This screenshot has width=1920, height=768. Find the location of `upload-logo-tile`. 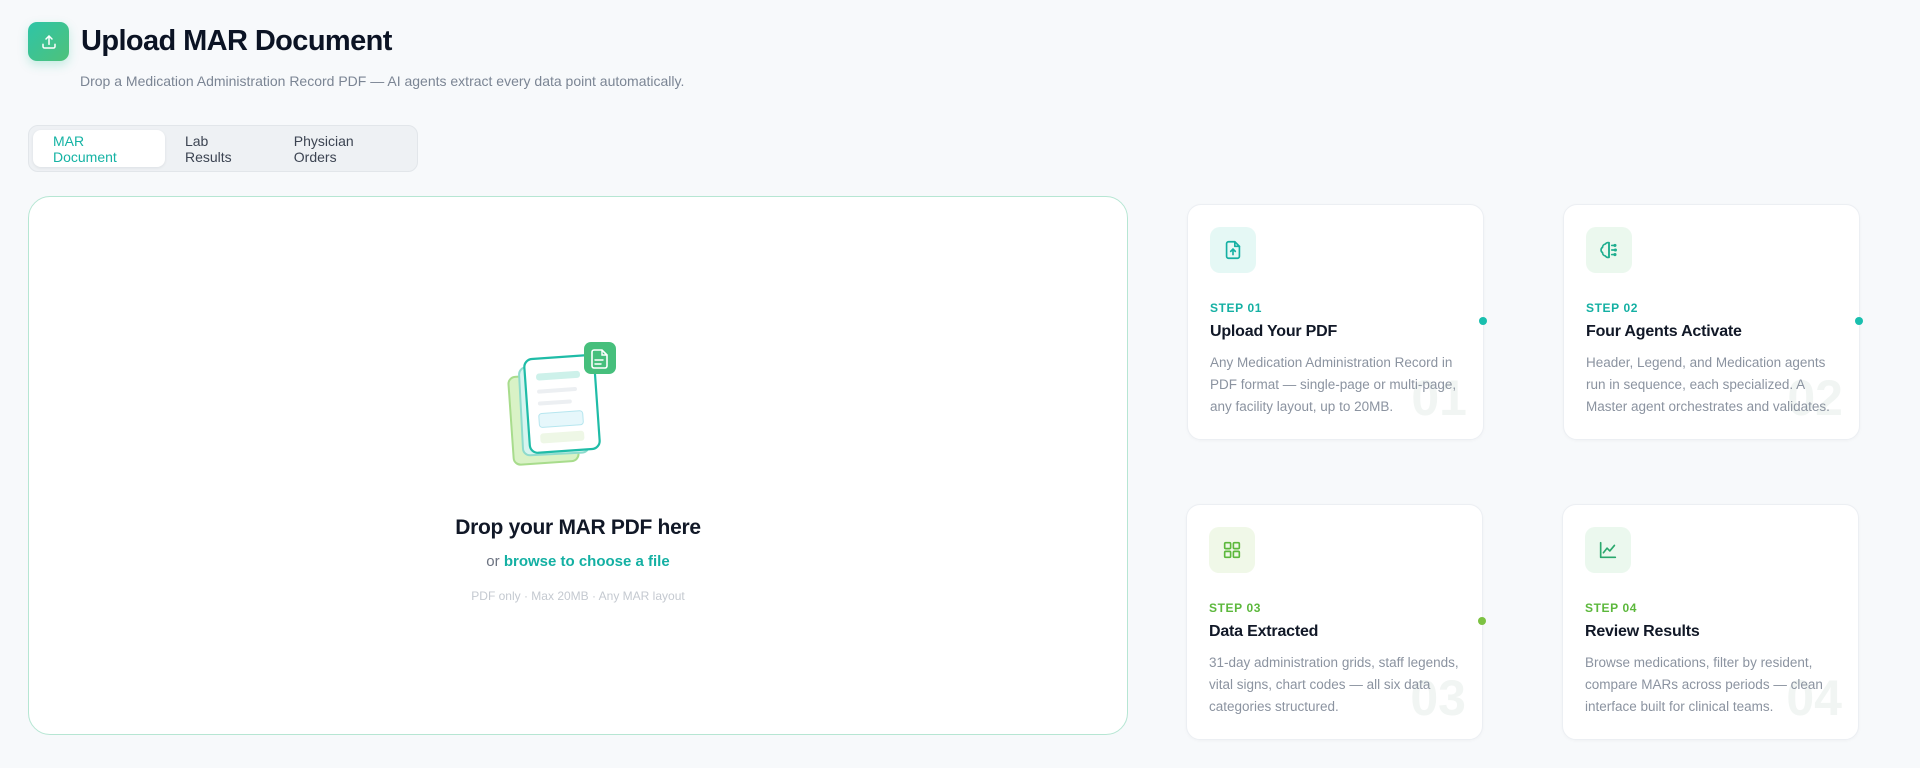

upload-logo-tile is located at coordinates (48, 41).